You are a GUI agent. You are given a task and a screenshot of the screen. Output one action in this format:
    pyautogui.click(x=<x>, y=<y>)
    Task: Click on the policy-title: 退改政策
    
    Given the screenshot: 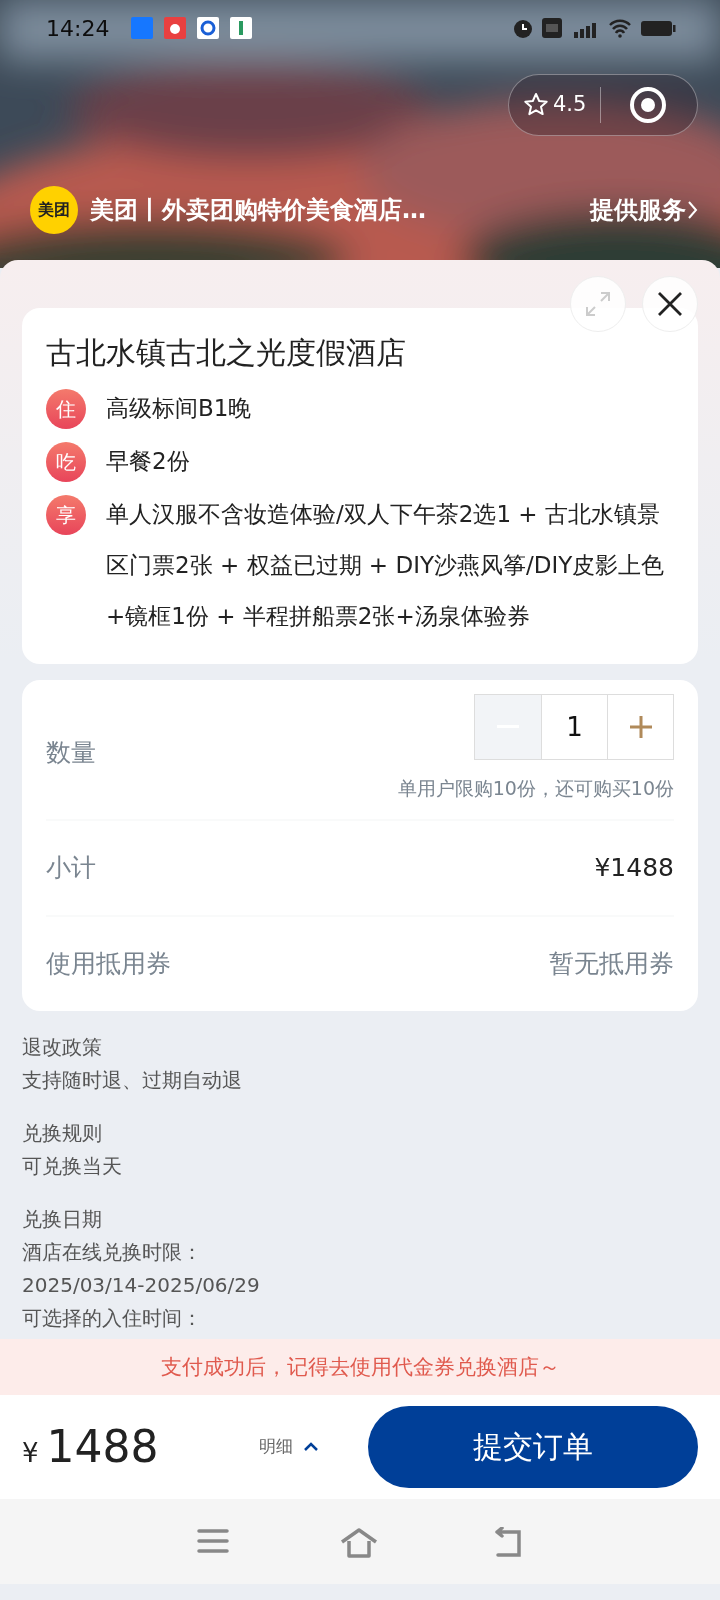 What is the action you would take?
    pyautogui.click(x=62, y=1047)
    